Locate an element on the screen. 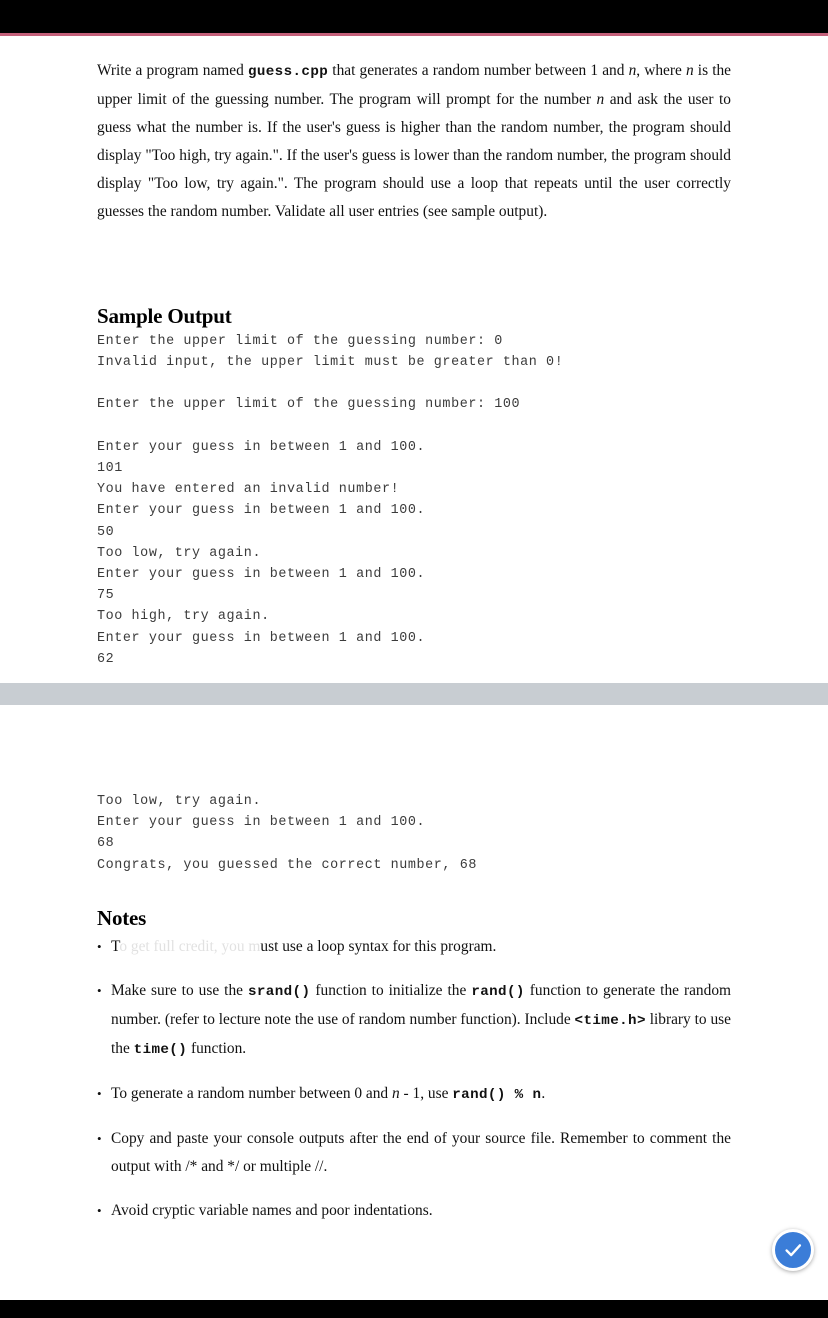  code-span: <time.h> is located at coordinates (610, 1020).